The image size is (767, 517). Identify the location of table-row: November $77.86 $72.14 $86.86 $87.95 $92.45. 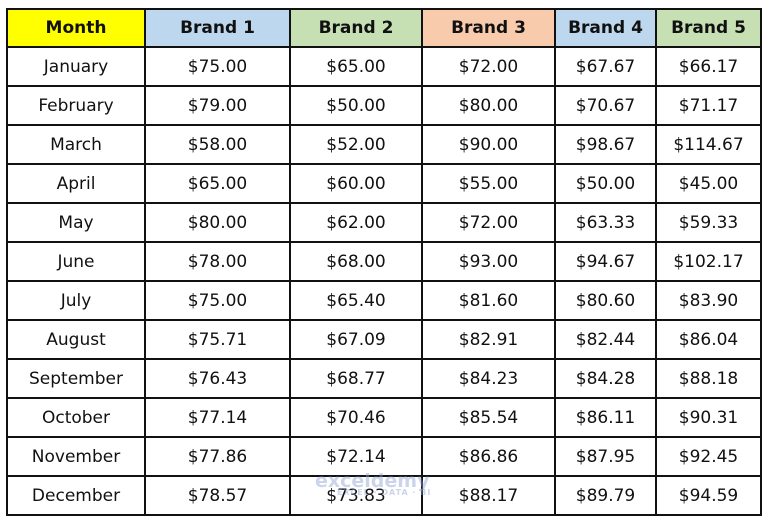
(384, 456).